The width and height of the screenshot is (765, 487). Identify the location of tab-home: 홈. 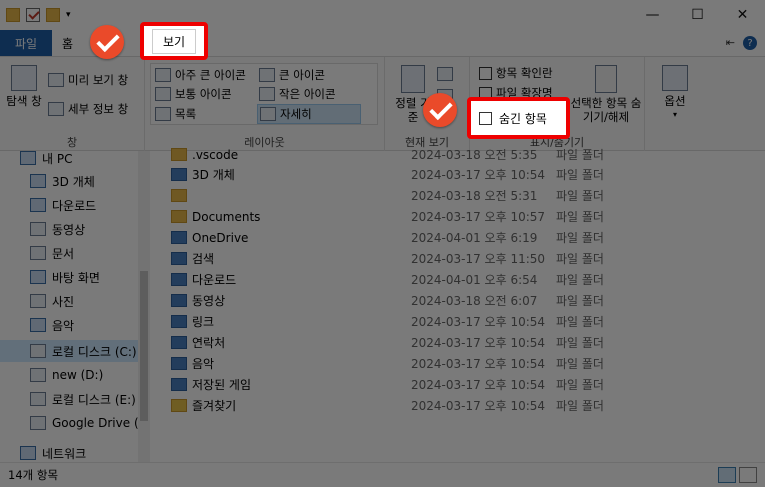
(67, 43).